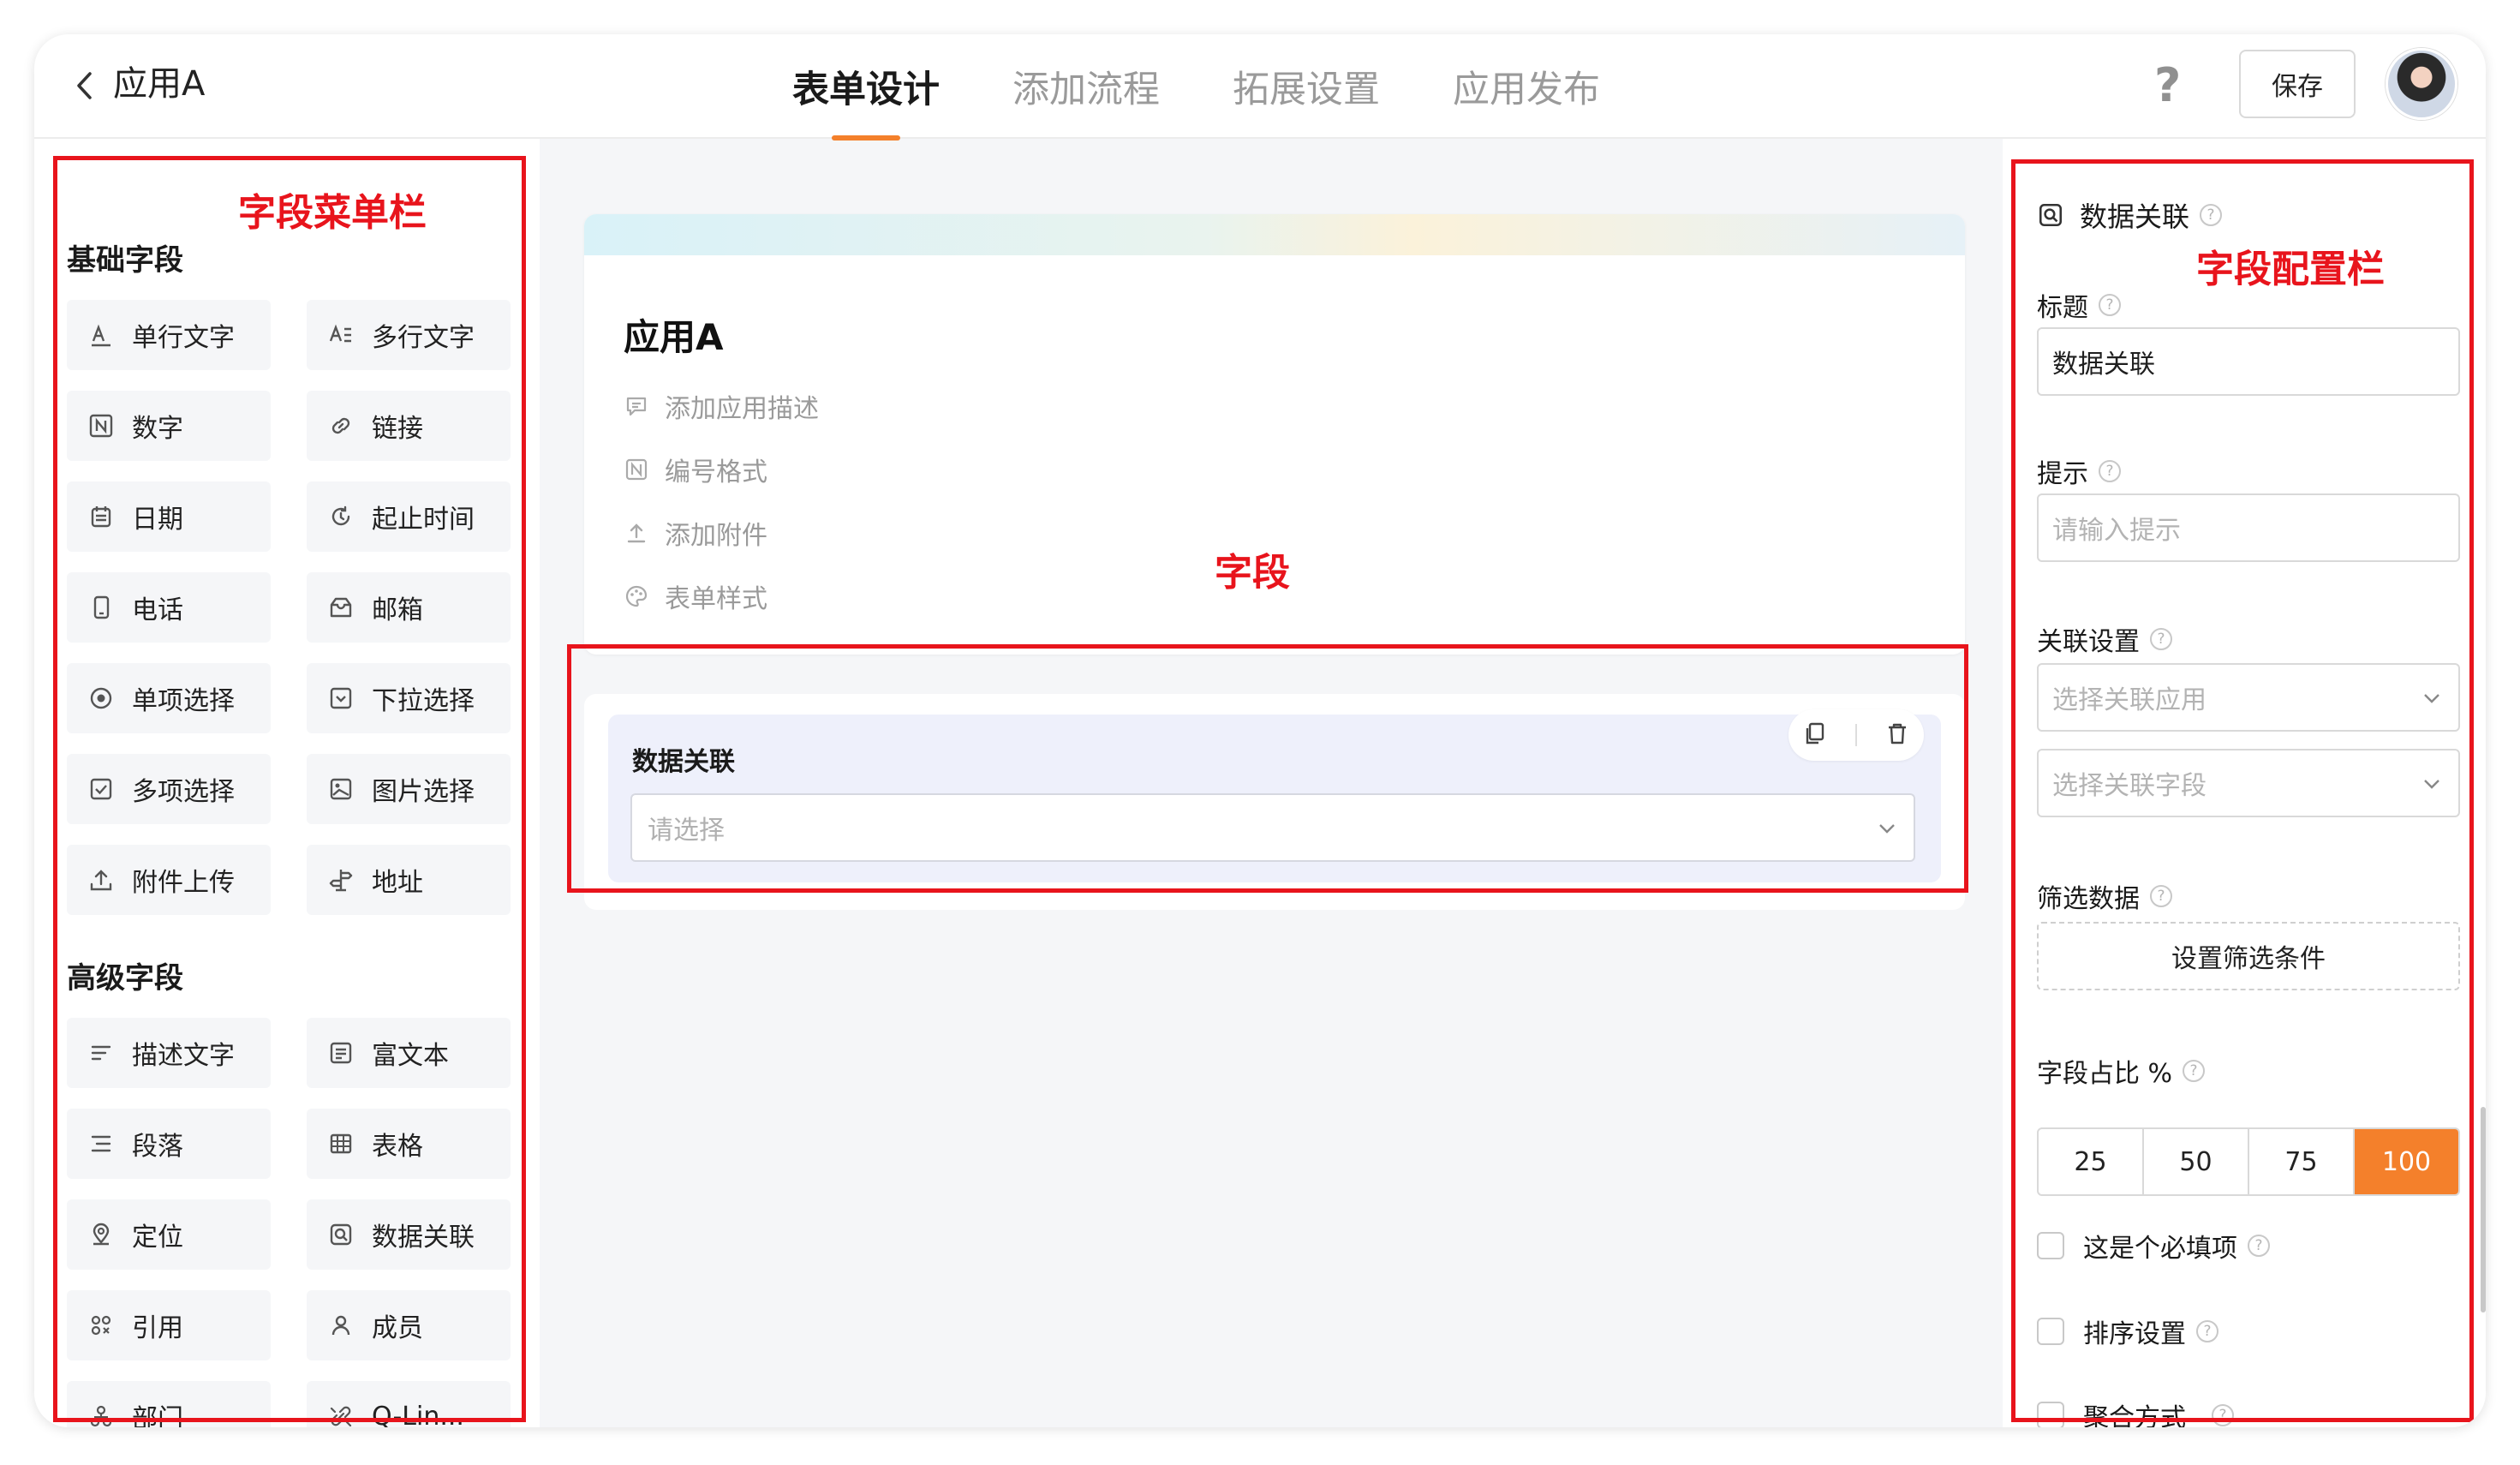  What do you see at coordinates (1233, 86) in the screenshot?
I see `main-tabs: 表单设计 添加流程 拓展设置 应用发布` at bounding box center [1233, 86].